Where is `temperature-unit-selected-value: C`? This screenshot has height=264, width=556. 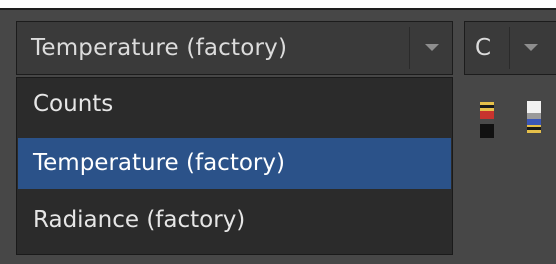
temperature-unit-selected-value: C is located at coordinates (483, 48).